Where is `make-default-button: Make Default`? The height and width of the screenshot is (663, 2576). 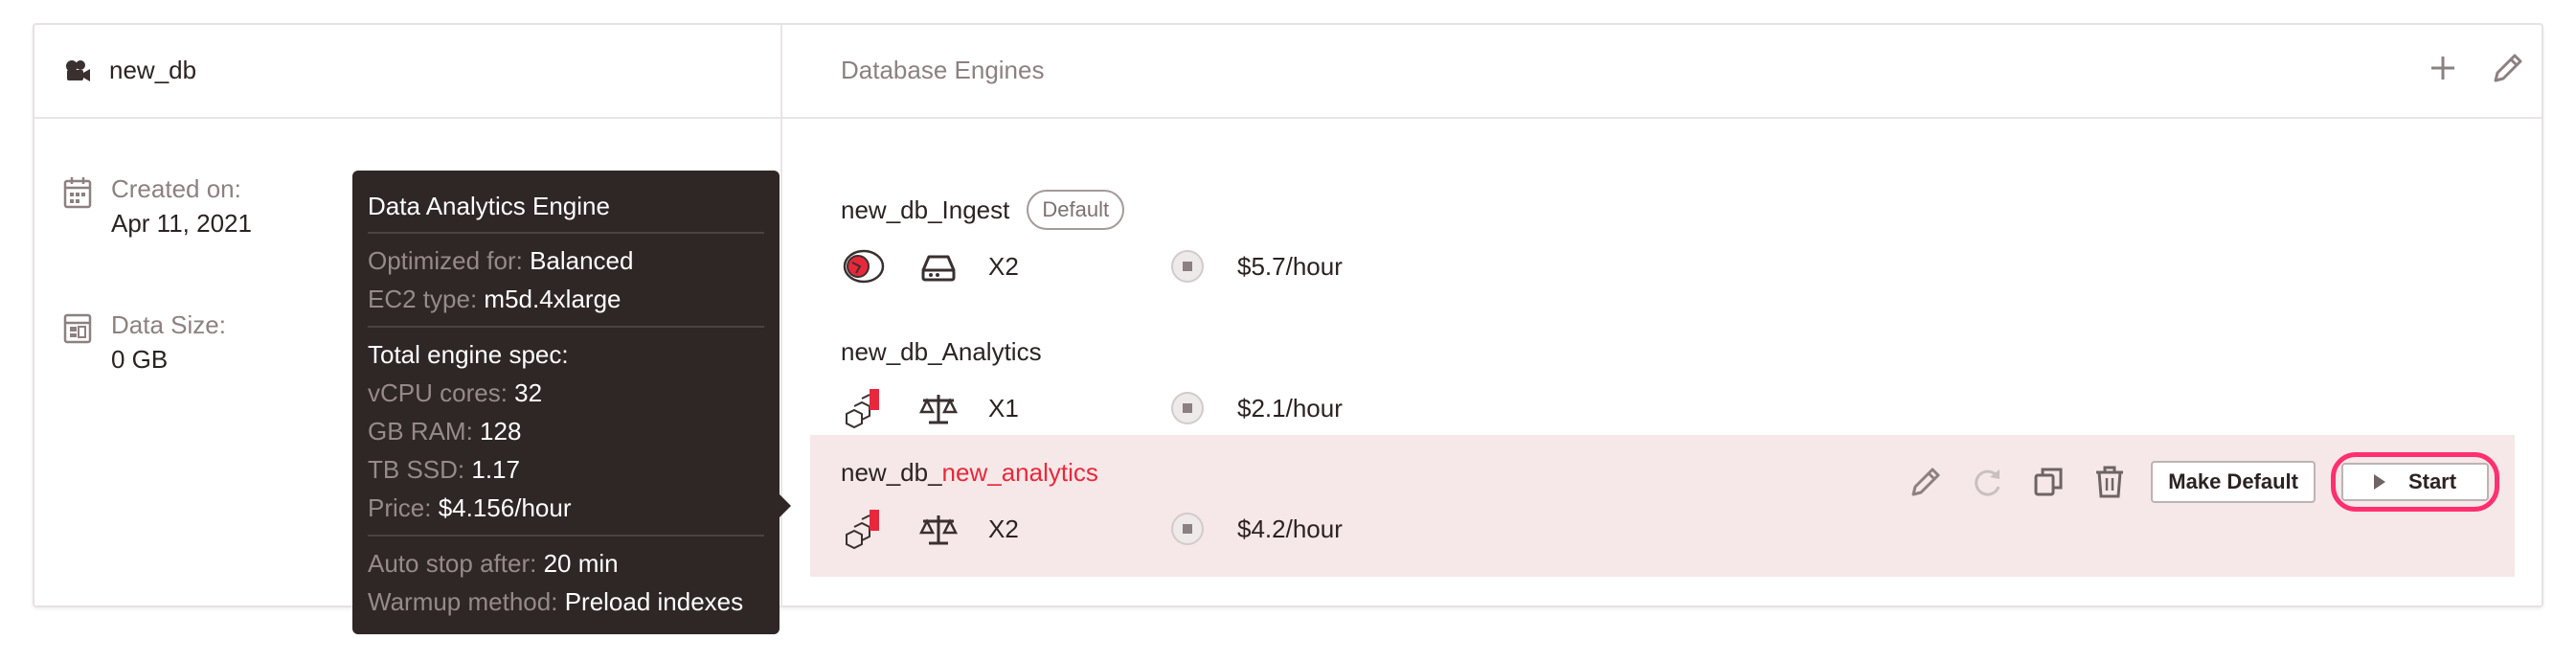 make-default-button: Make Default is located at coordinates (2233, 482).